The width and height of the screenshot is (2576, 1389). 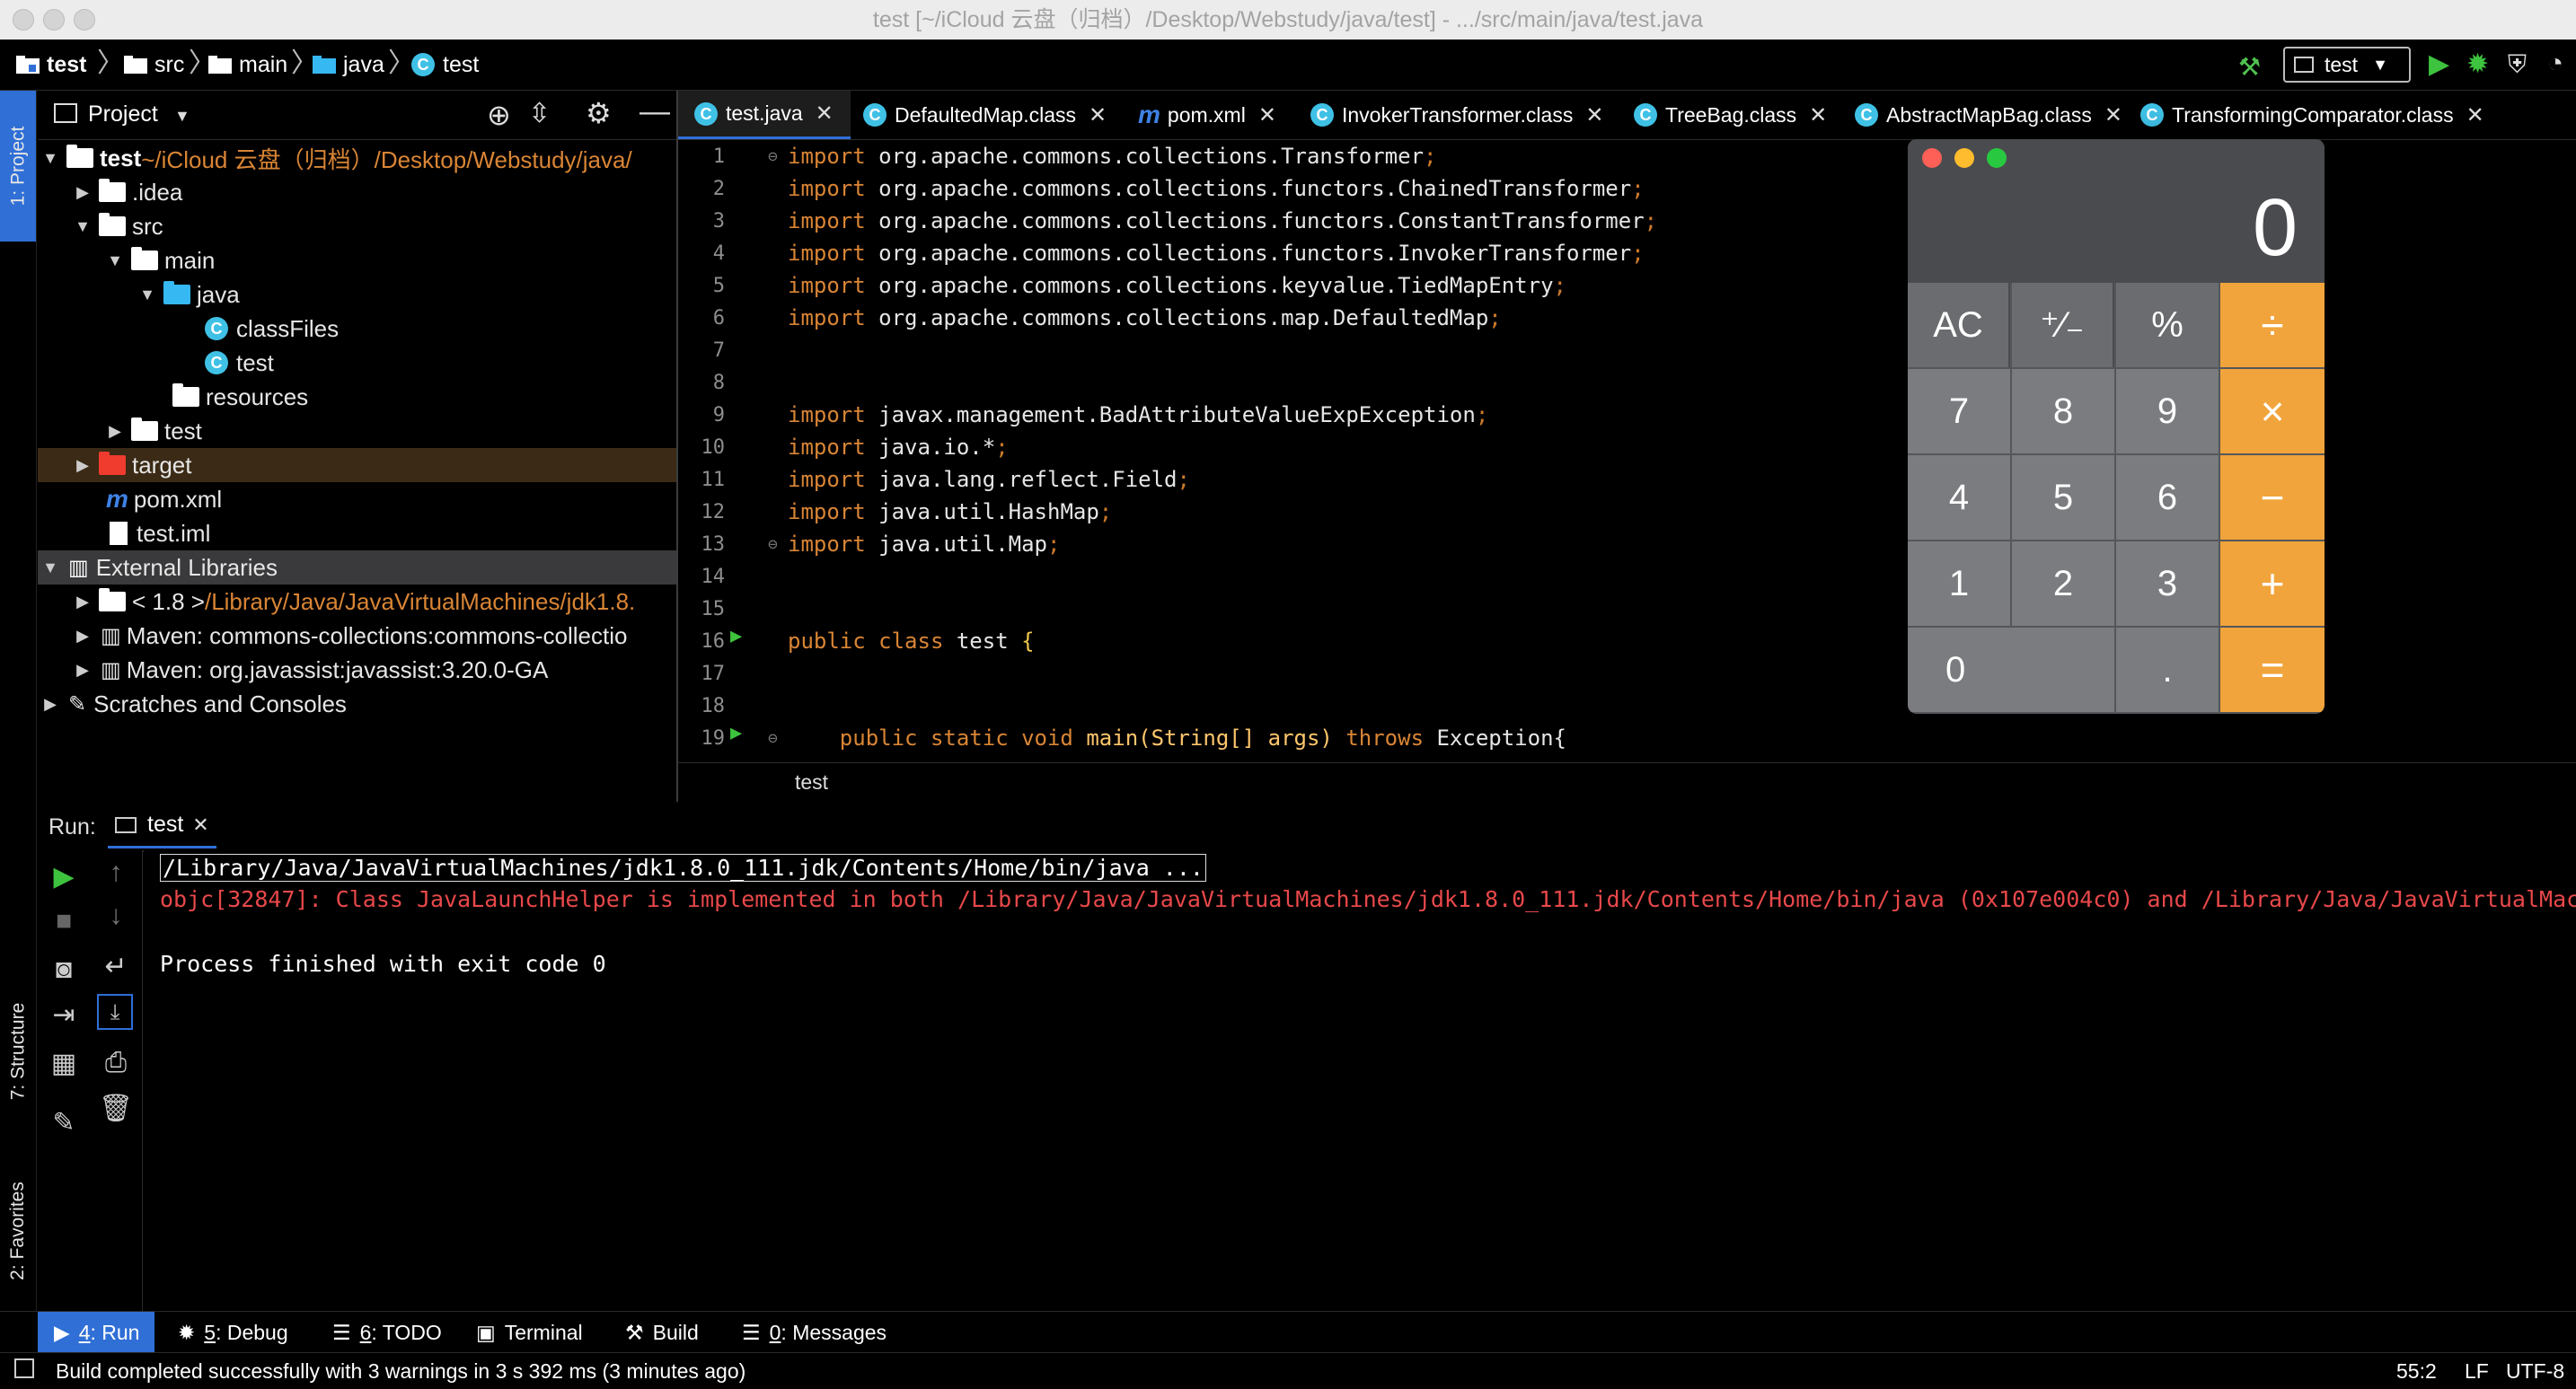 I want to click on file-encoding: UTF-8, so click(x=2535, y=1371).